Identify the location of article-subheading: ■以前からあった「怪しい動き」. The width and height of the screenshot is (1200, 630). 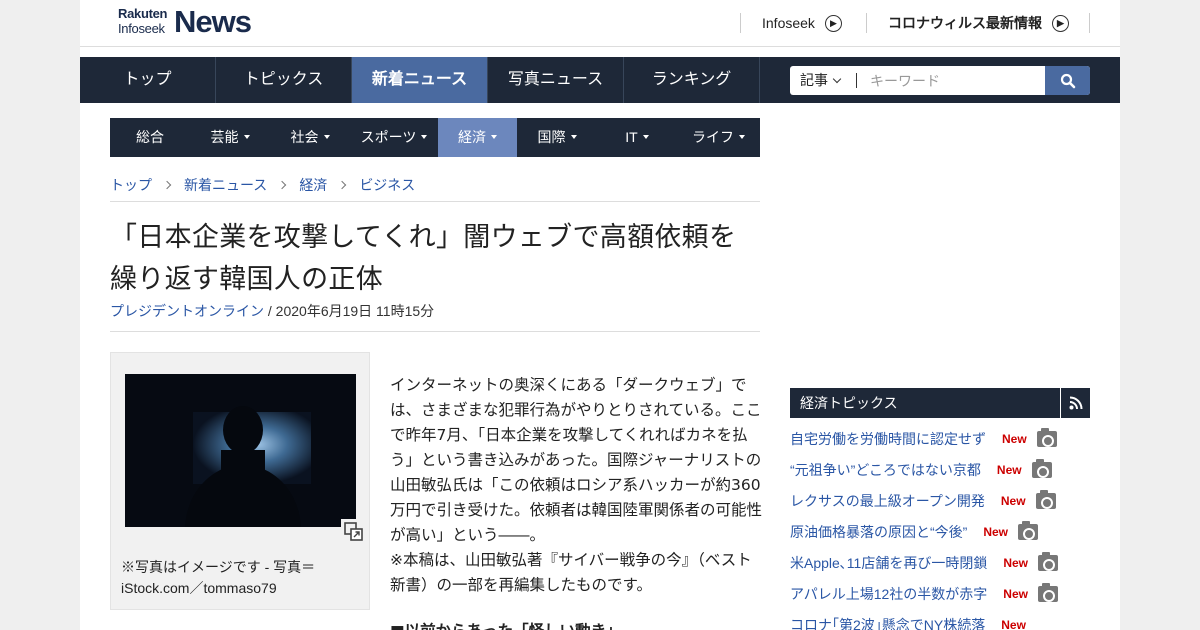
(506, 624).